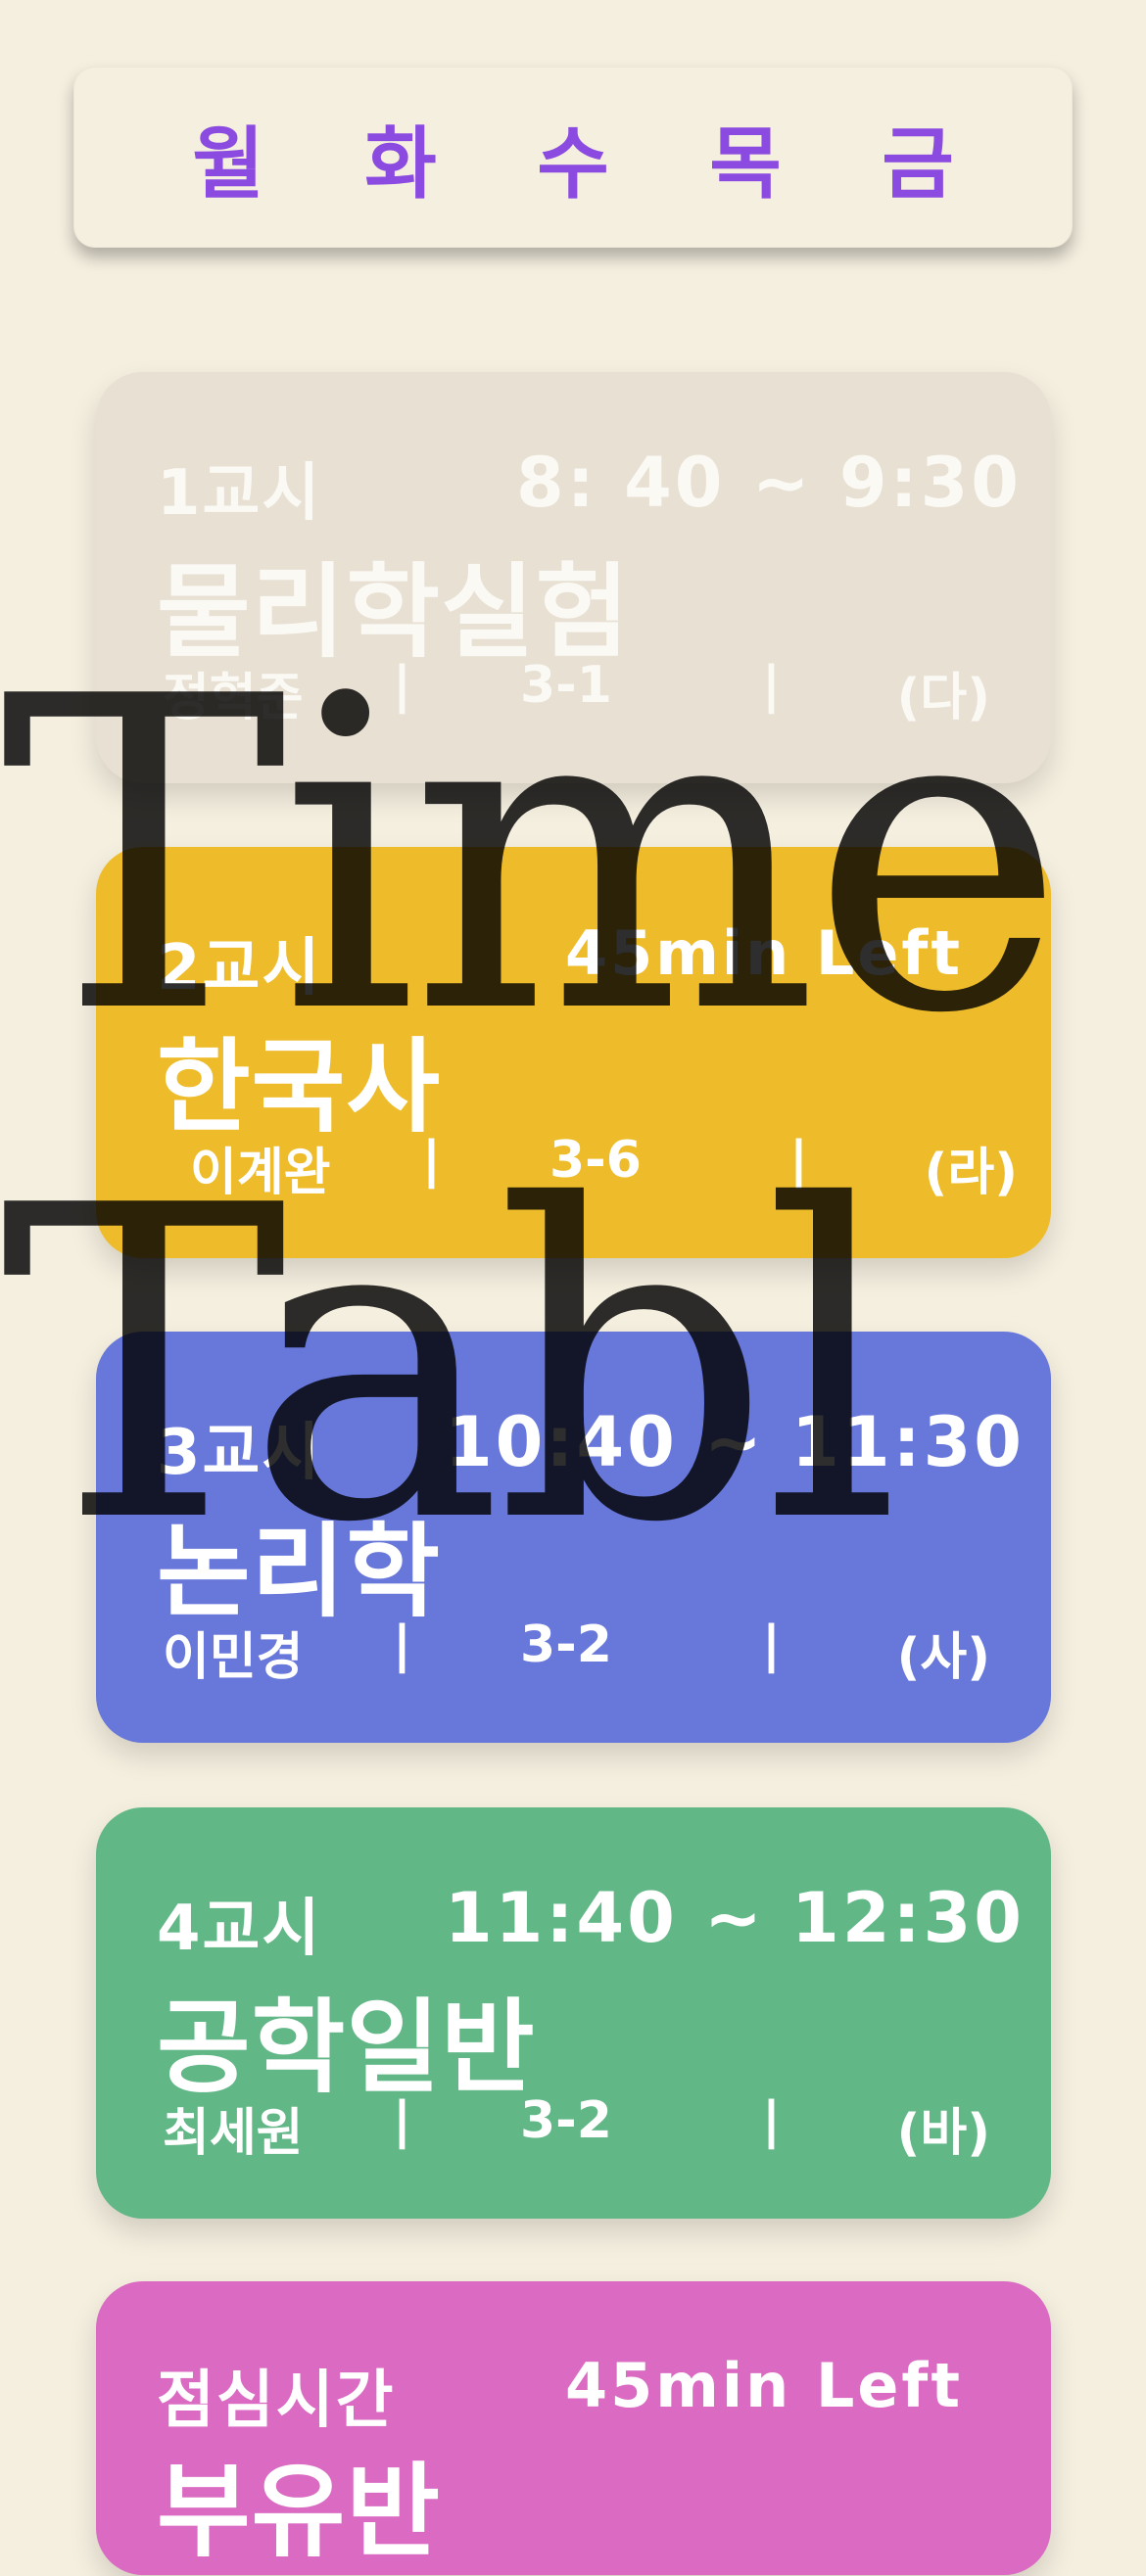 This screenshot has width=1146, height=2576. I want to click on weekday-selector: 월 화 수 목 금, so click(573, 157).